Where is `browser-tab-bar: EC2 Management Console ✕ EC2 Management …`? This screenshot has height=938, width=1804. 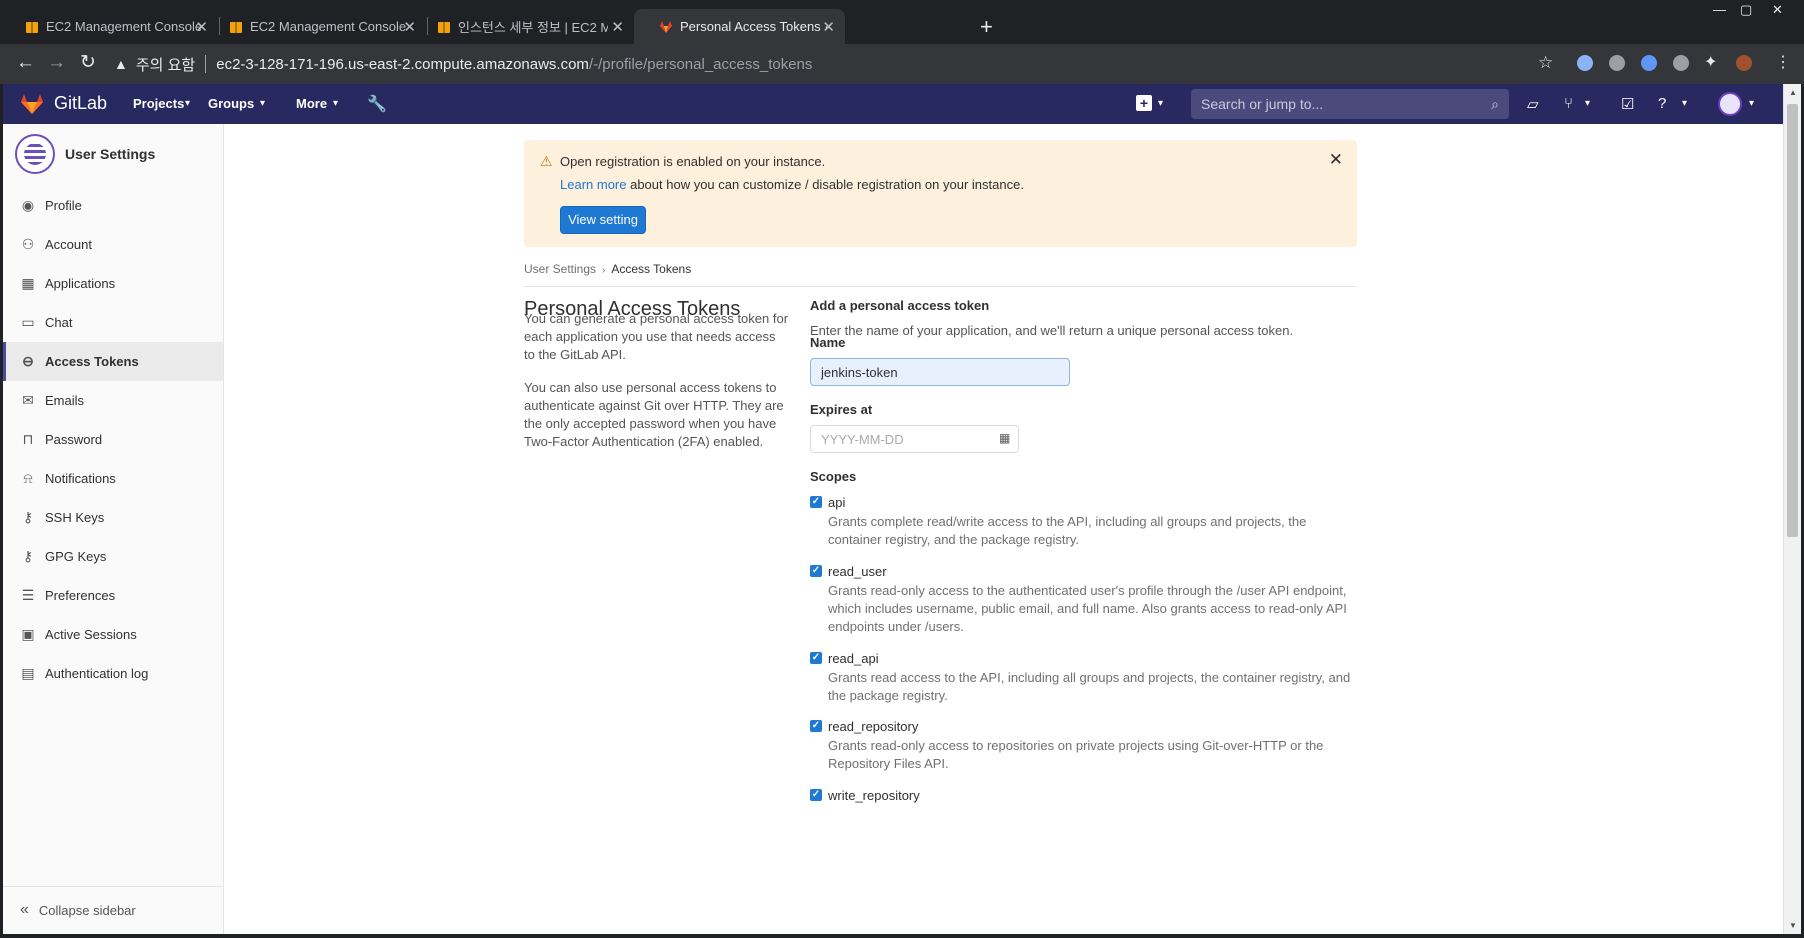 browser-tab-bar: EC2 Management Console ✕ EC2 Management … is located at coordinates (902, 22).